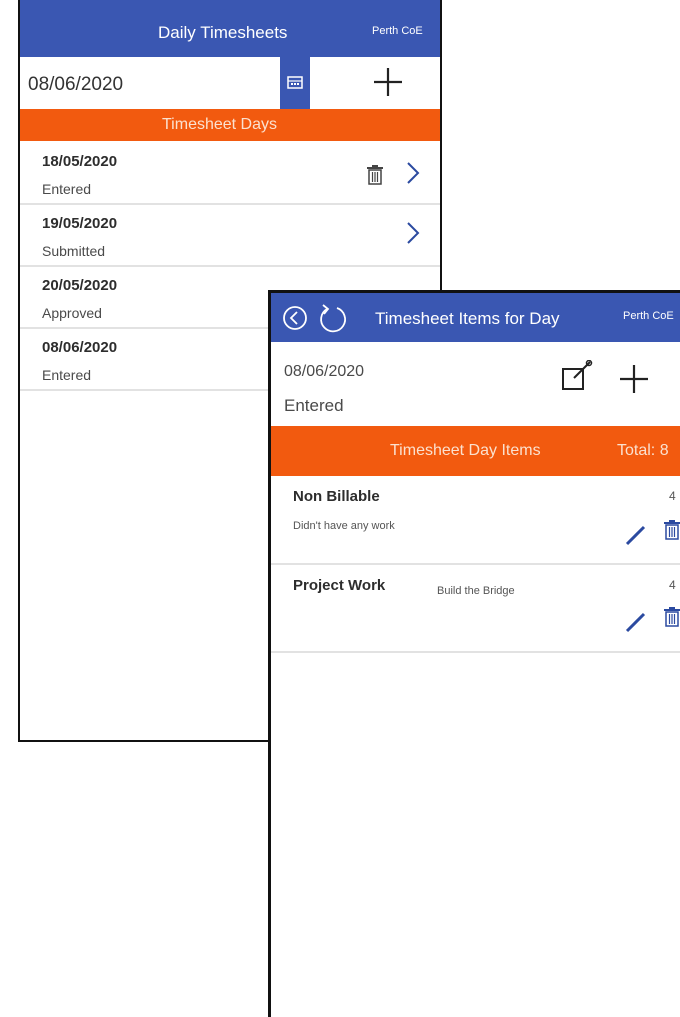 This screenshot has height=1017, width=680. What do you see at coordinates (230, 235) in the screenshot?
I see `list-item: 19/05/2020 Submitted` at bounding box center [230, 235].